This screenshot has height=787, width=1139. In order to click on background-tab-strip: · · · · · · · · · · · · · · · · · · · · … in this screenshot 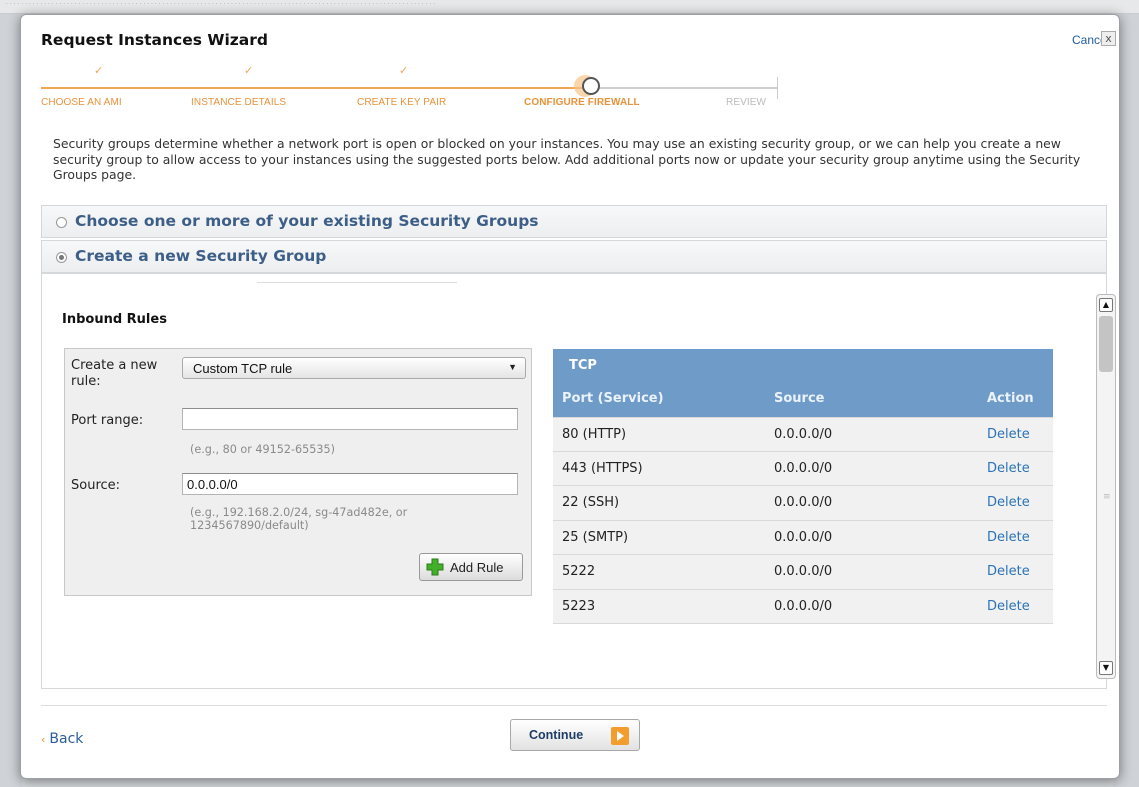, I will do `click(569, 7)`.